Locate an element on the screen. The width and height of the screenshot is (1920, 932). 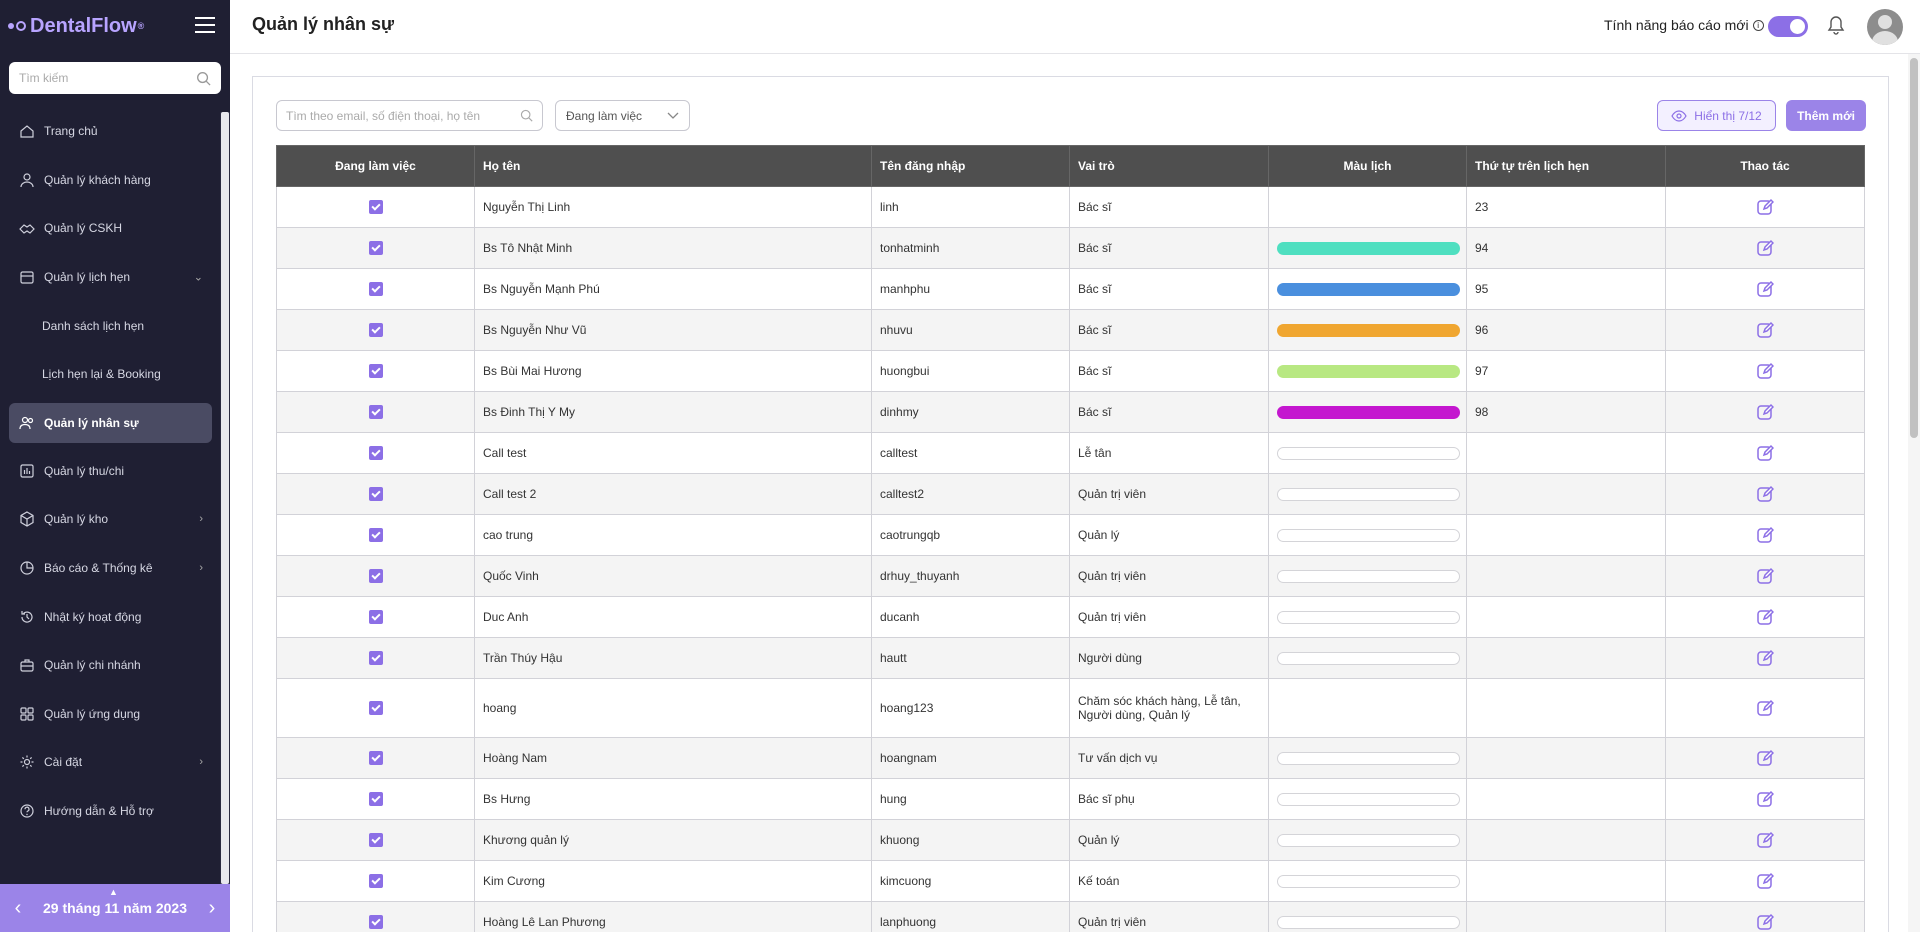
col-header-order: Thứ tự trên lịch hẹn is located at coordinates (1566, 166).